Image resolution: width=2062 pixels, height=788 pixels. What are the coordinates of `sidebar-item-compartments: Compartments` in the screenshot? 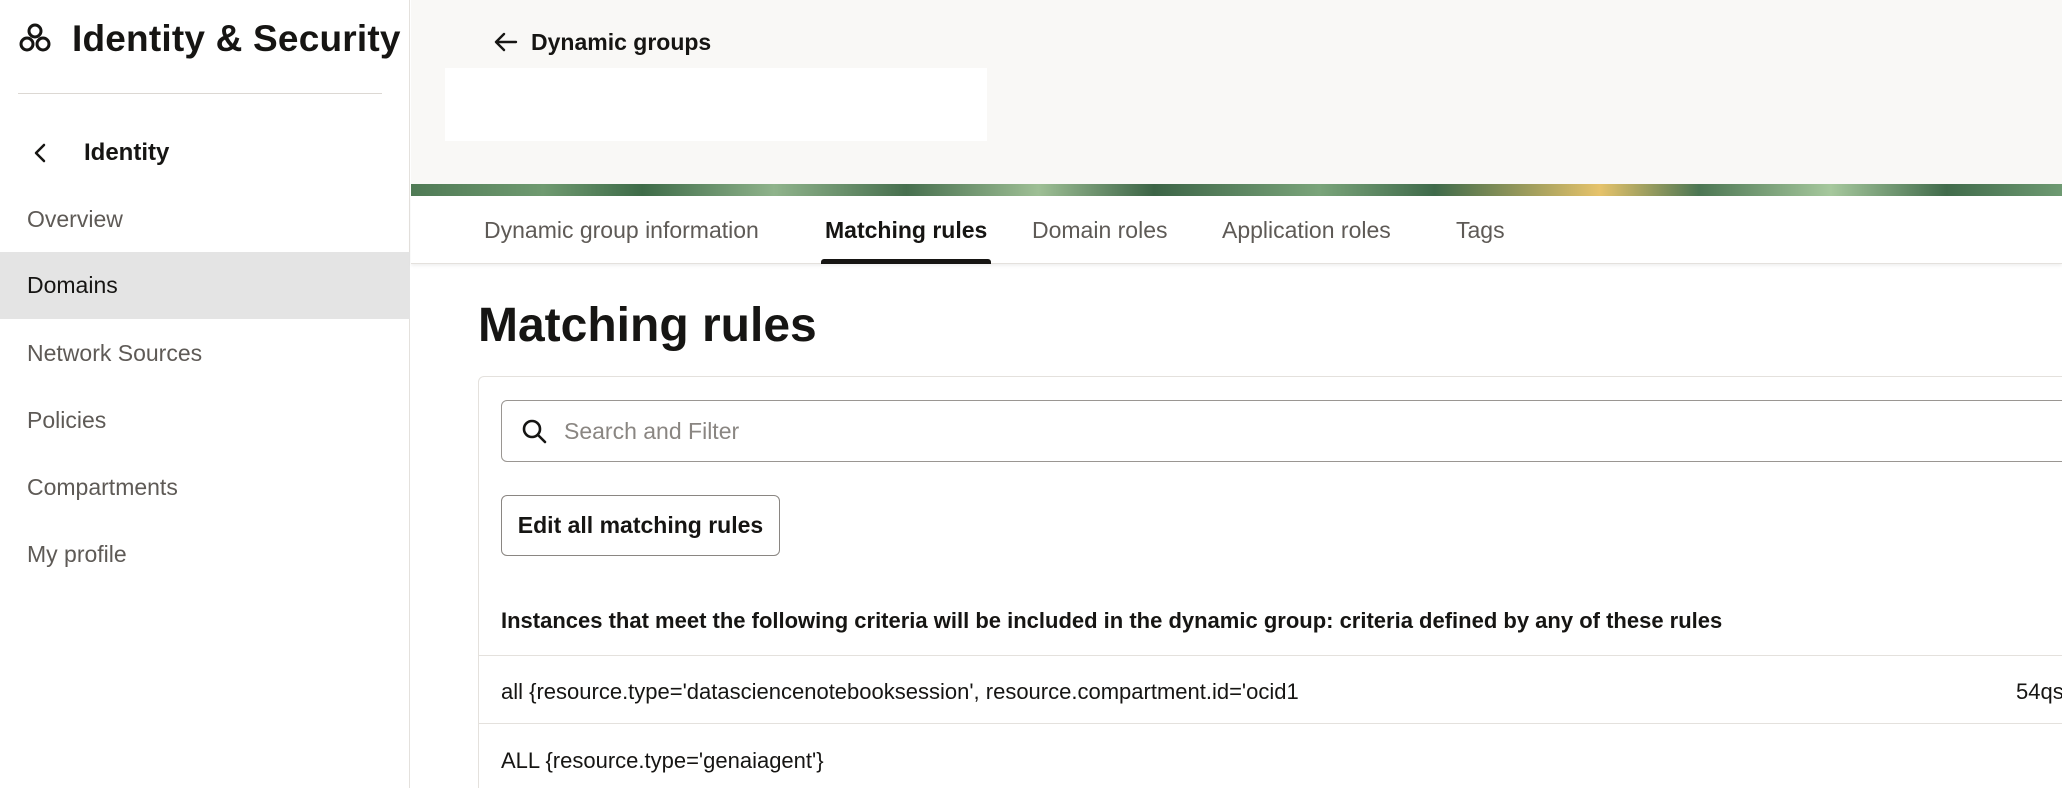 It's located at (205, 487).